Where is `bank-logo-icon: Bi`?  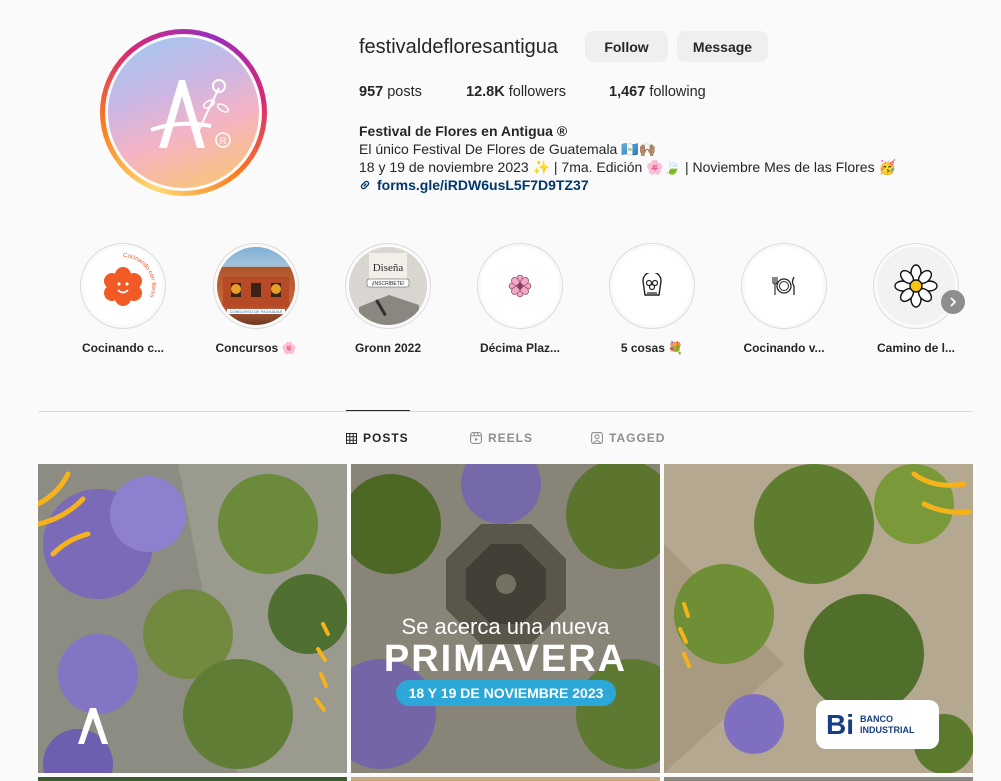
bank-logo-icon: Bi is located at coordinates (840, 724).